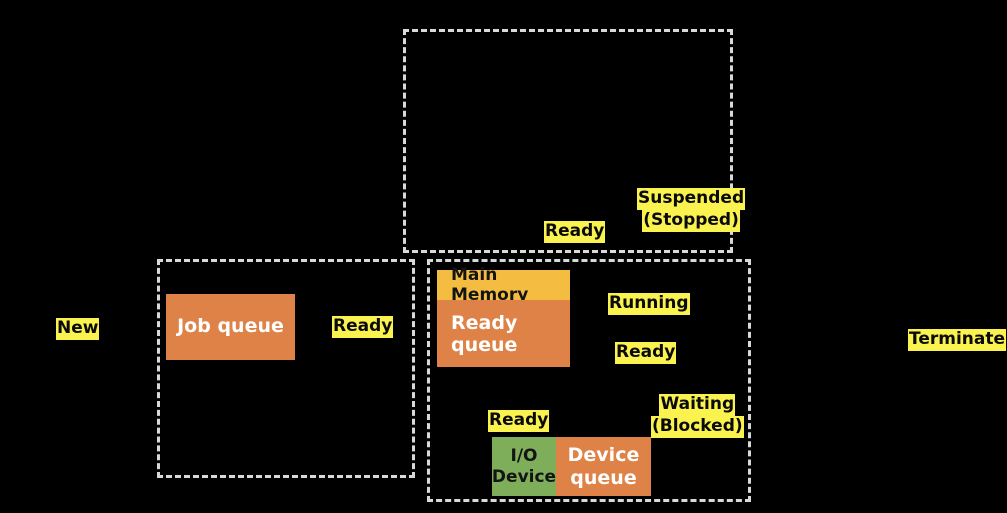 The image size is (1007, 513). I want to click on device-queue-box: Device queue, so click(603, 466).